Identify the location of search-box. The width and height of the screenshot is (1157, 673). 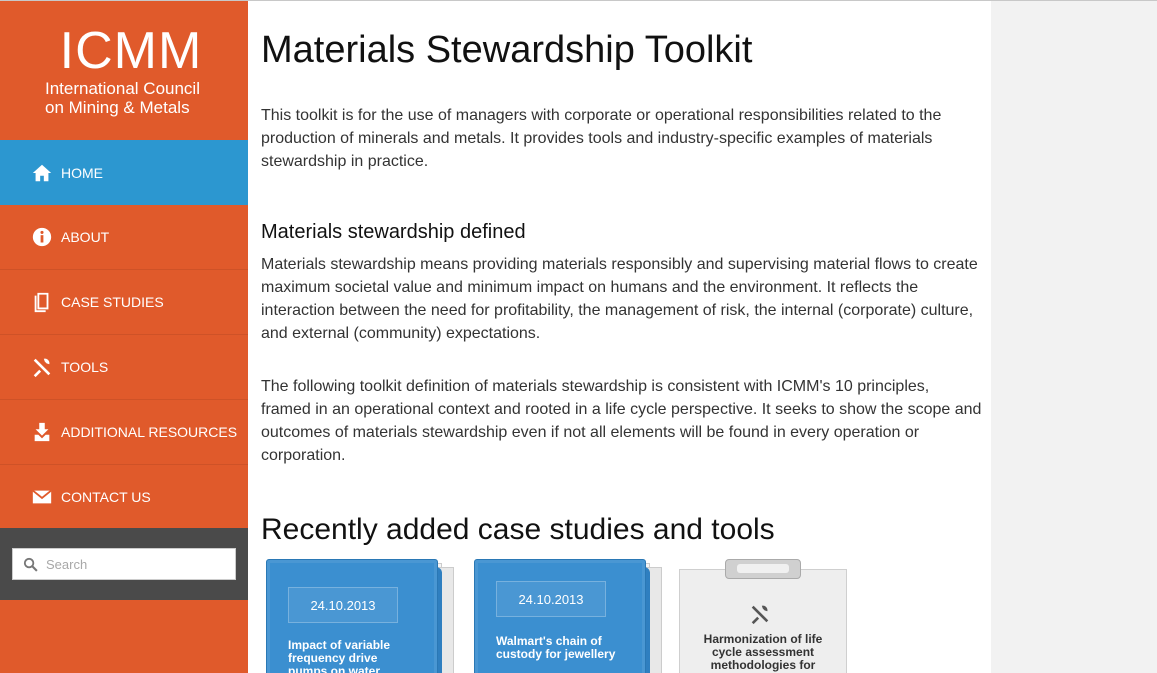
(124, 564).